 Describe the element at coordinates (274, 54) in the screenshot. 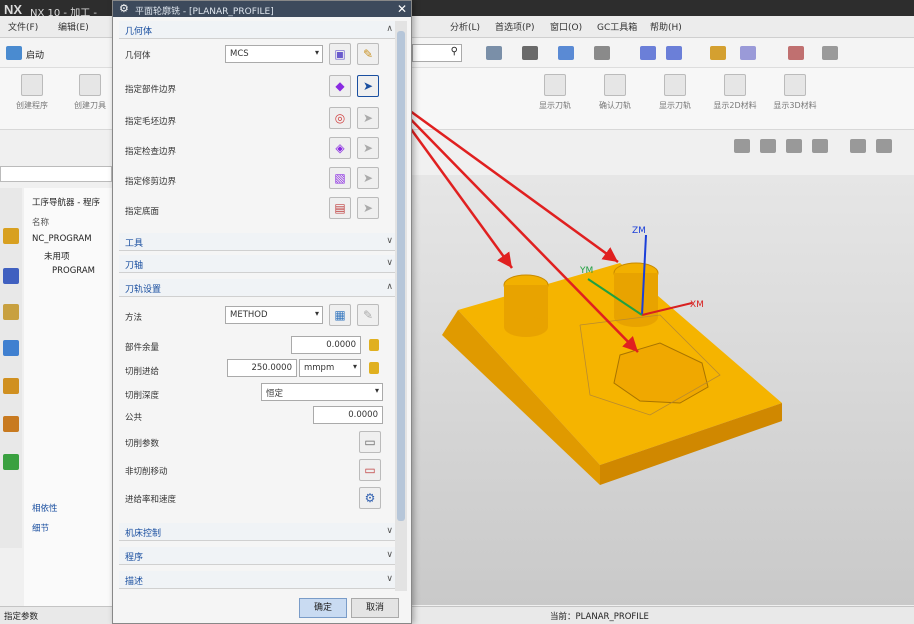

I see `geometry-select: MCS ▾` at that location.